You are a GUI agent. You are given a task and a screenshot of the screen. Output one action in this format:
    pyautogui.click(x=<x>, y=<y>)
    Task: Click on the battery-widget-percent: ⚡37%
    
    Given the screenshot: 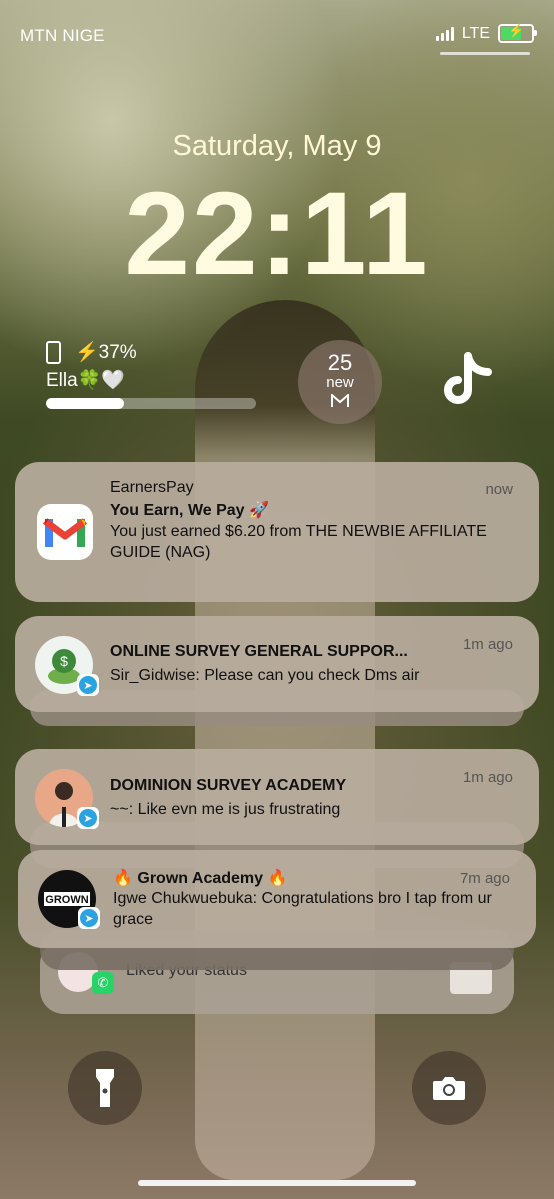 What is the action you would take?
    pyautogui.click(x=106, y=352)
    